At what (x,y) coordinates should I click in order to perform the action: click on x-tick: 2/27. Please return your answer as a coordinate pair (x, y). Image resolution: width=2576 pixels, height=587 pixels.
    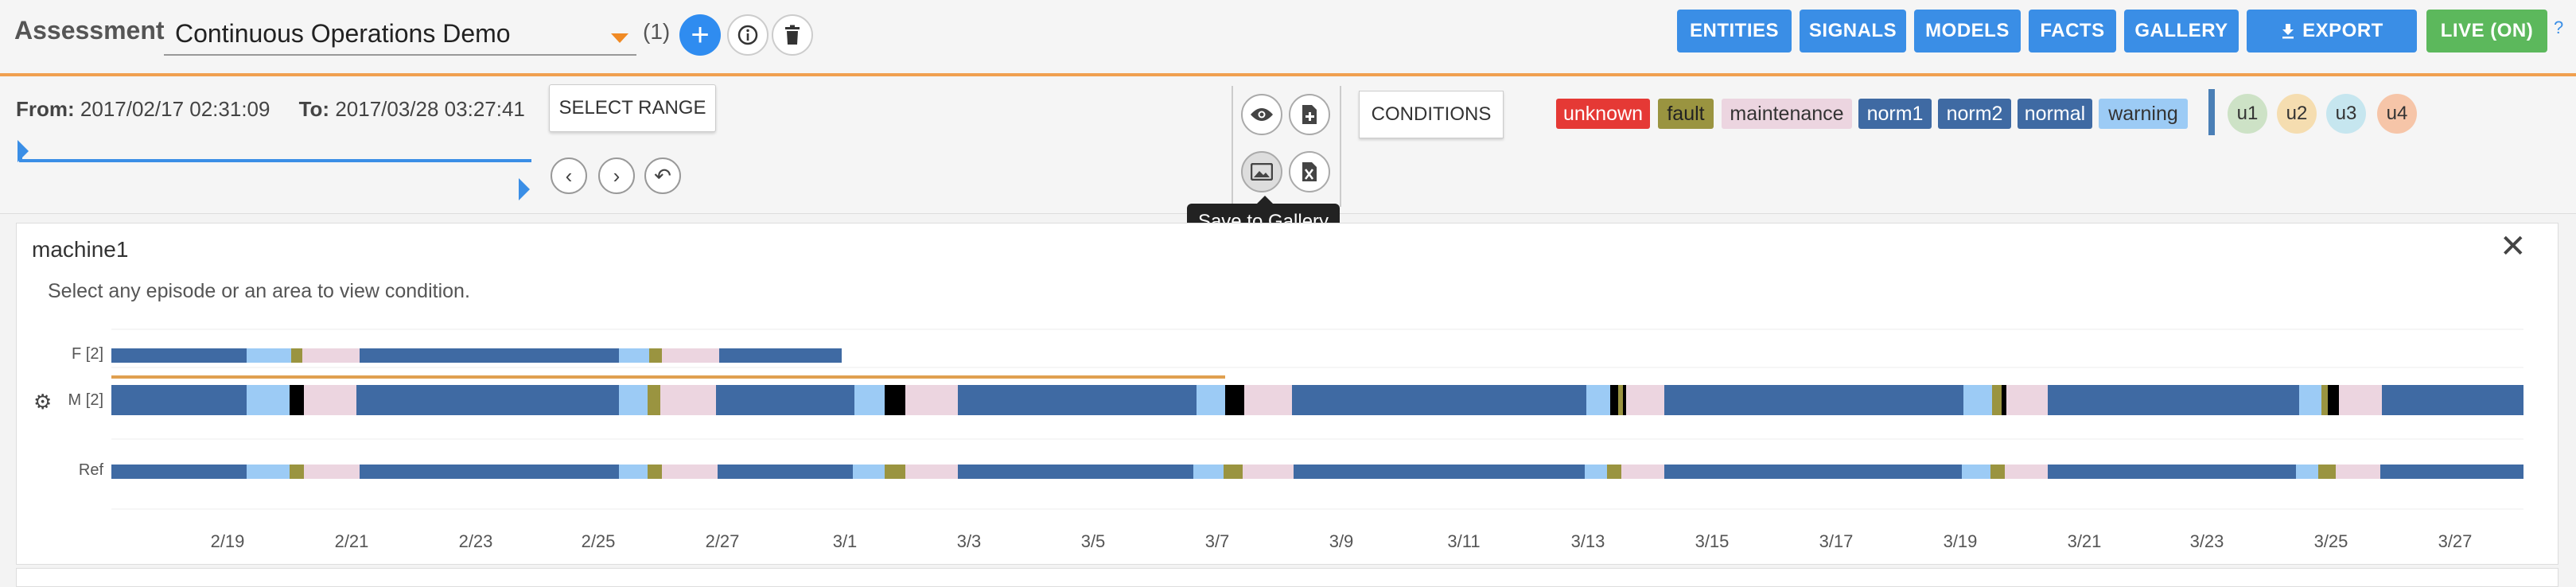
    Looking at the image, I should click on (723, 541).